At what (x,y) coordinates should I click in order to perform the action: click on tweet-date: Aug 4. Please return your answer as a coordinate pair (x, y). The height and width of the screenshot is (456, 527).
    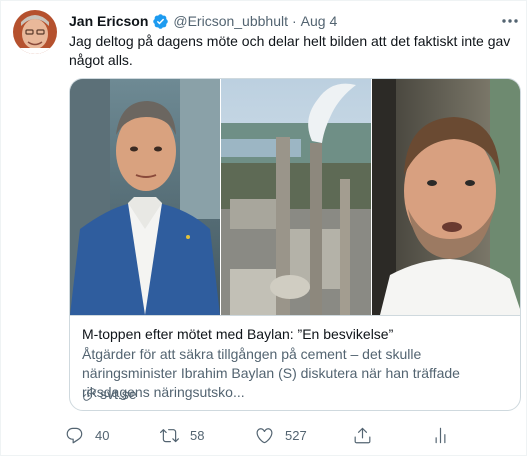
    Looking at the image, I should click on (319, 21).